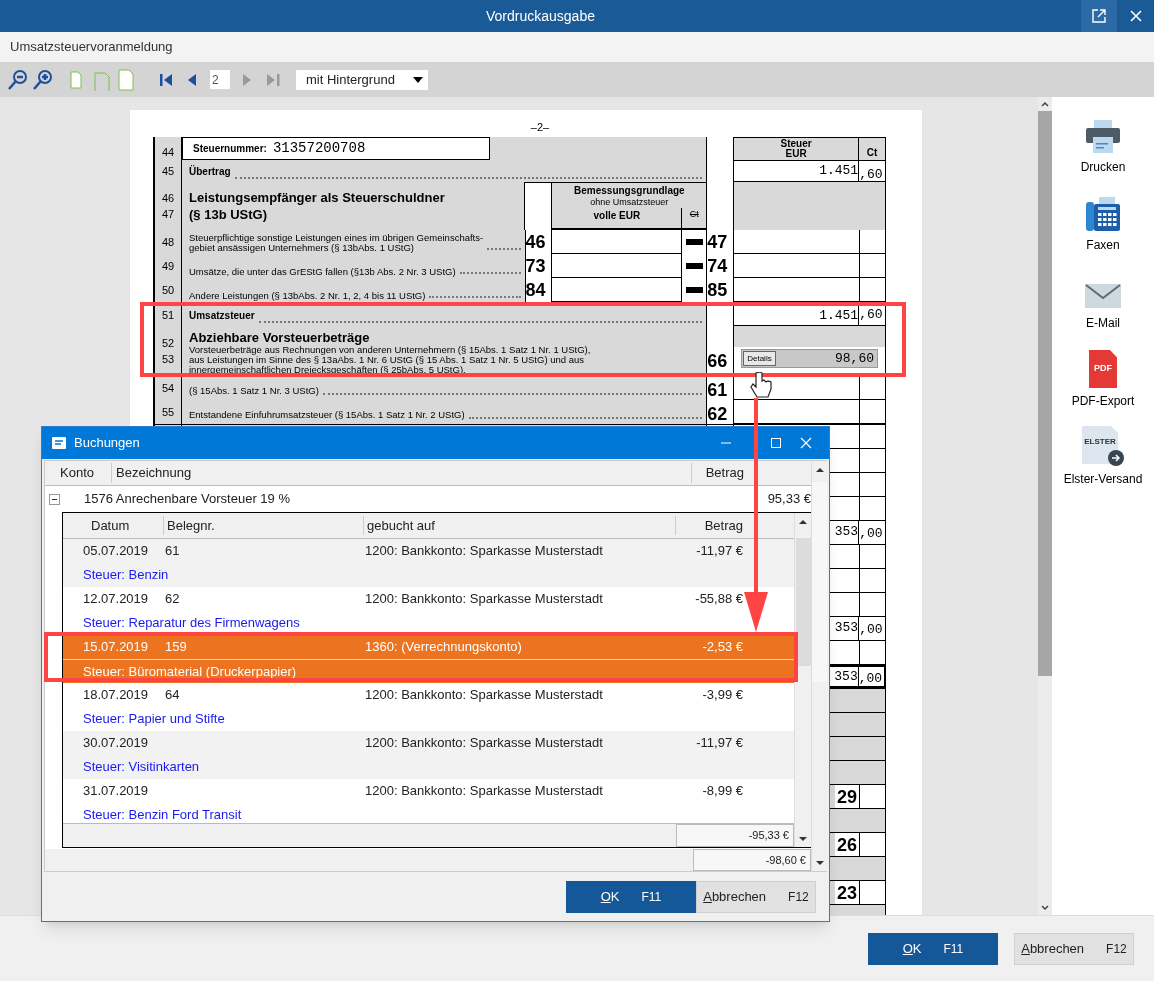 Image resolution: width=1154 pixels, height=981 pixels. I want to click on pdf-file-icon: PDF, so click(1103, 369).